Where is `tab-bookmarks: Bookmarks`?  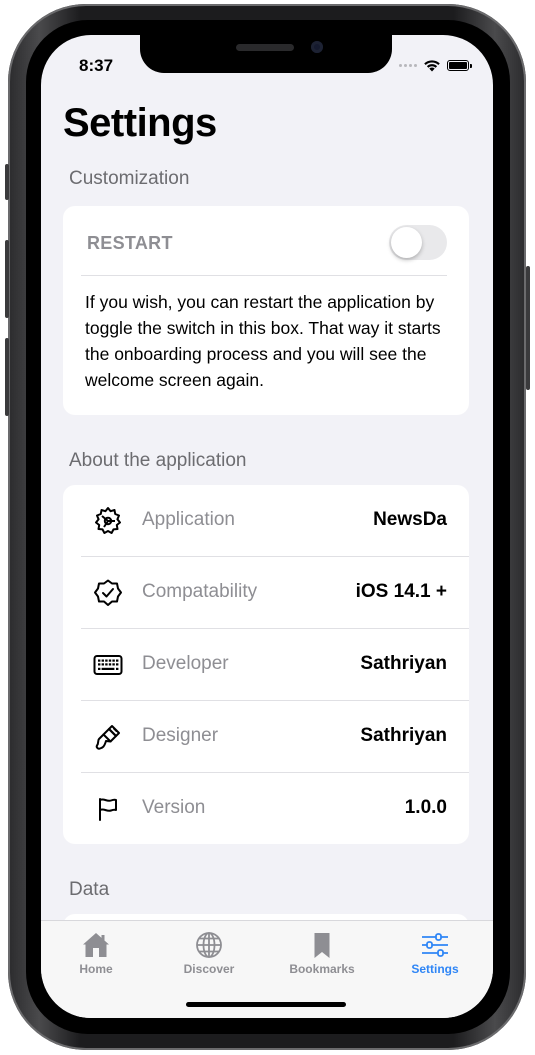 tab-bookmarks: Bookmarks is located at coordinates (322, 953).